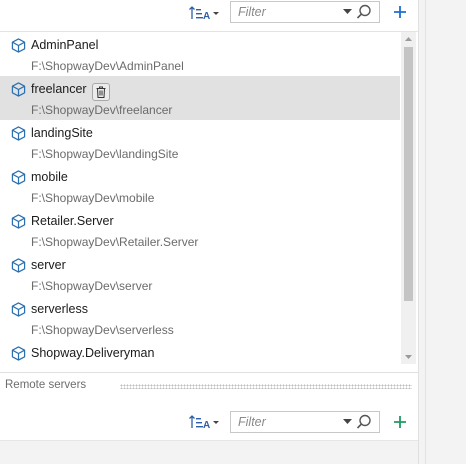  I want to click on section-grip, so click(266, 386).